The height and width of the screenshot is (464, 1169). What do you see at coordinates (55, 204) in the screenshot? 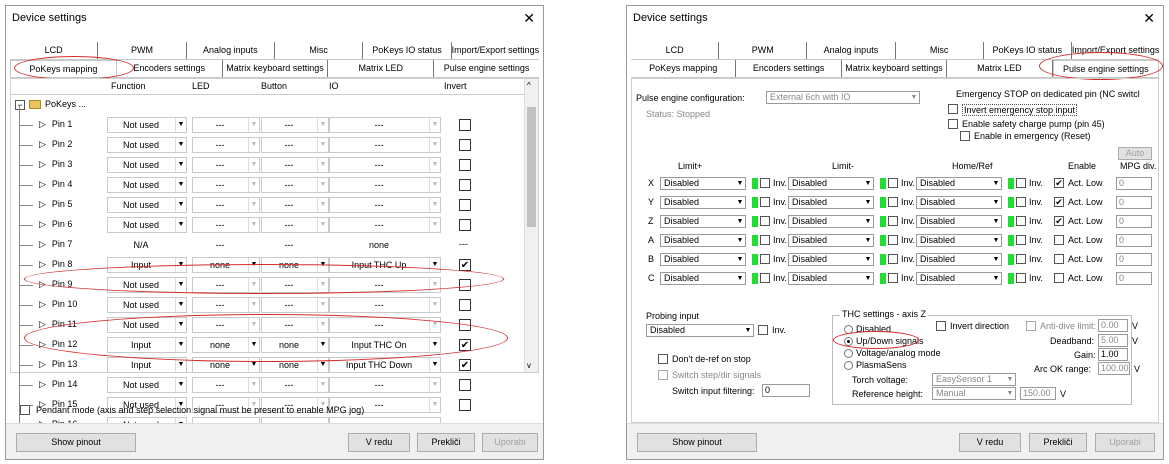
I see `pin-label: ▷ Pin 5` at bounding box center [55, 204].